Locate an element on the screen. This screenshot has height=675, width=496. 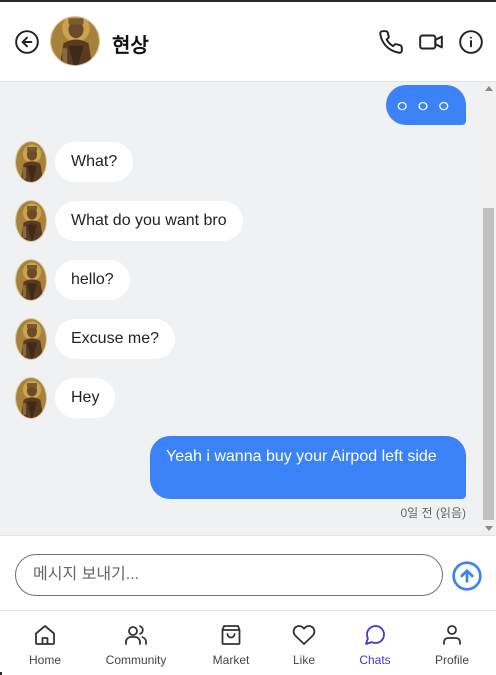
nav-item-community: Community is located at coordinates (136, 643).